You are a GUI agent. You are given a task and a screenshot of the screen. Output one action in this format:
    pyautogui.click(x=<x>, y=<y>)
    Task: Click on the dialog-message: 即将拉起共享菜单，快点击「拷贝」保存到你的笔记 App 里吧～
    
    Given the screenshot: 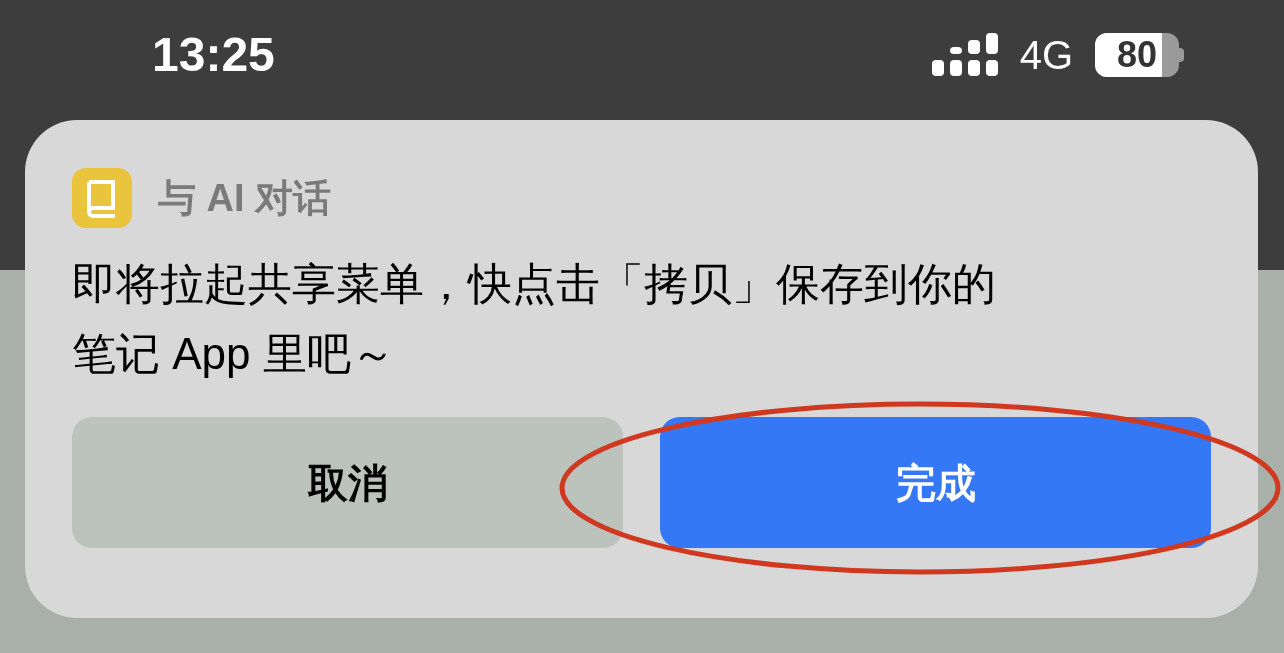 What is the action you would take?
    pyautogui.click(x=534, y=319)
    